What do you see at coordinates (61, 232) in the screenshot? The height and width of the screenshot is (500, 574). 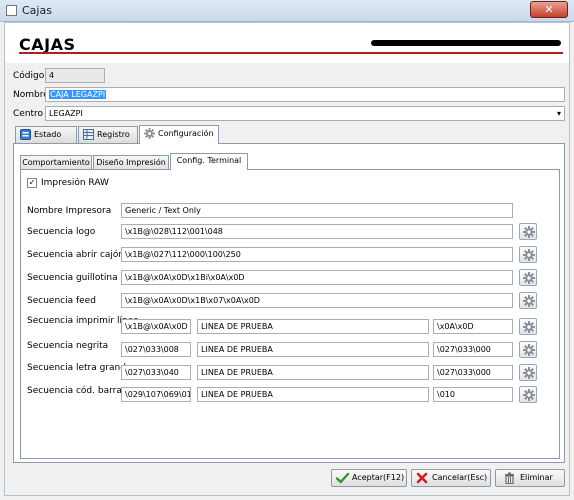 I see `seq-logo-label: Secuencia logo` at bounding box center [61, 232].